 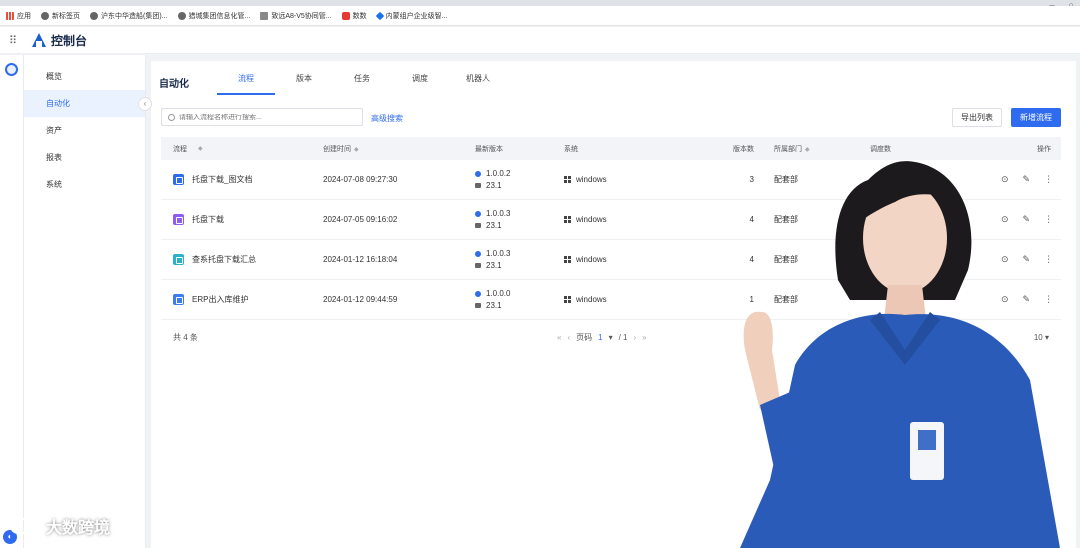 What do you see at coordinates (519, 174) in the screenshot?
I see `latest-version: 1.0.0.2` at bounding box center [519, 174].